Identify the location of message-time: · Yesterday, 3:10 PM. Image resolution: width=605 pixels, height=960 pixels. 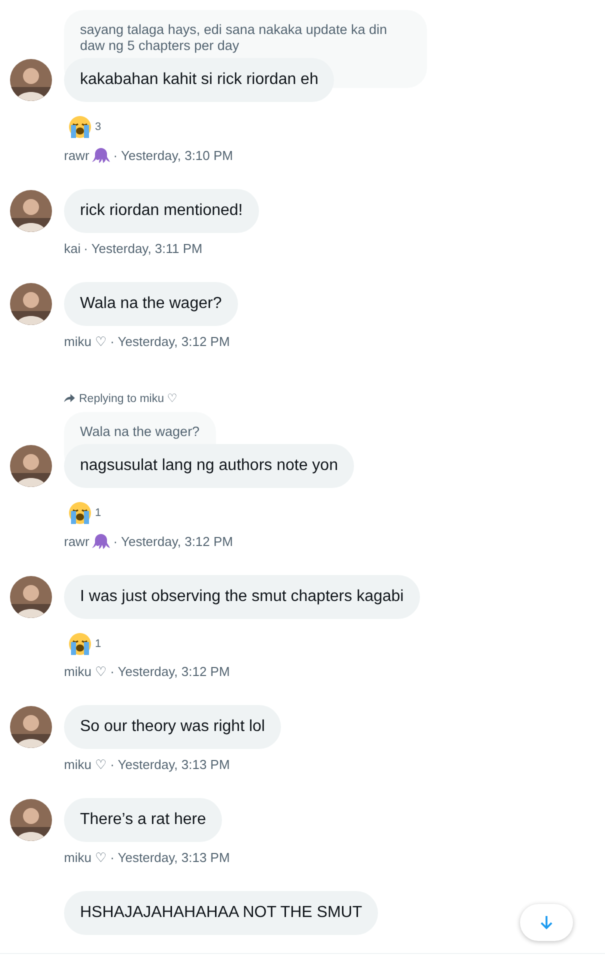
(173, 155).